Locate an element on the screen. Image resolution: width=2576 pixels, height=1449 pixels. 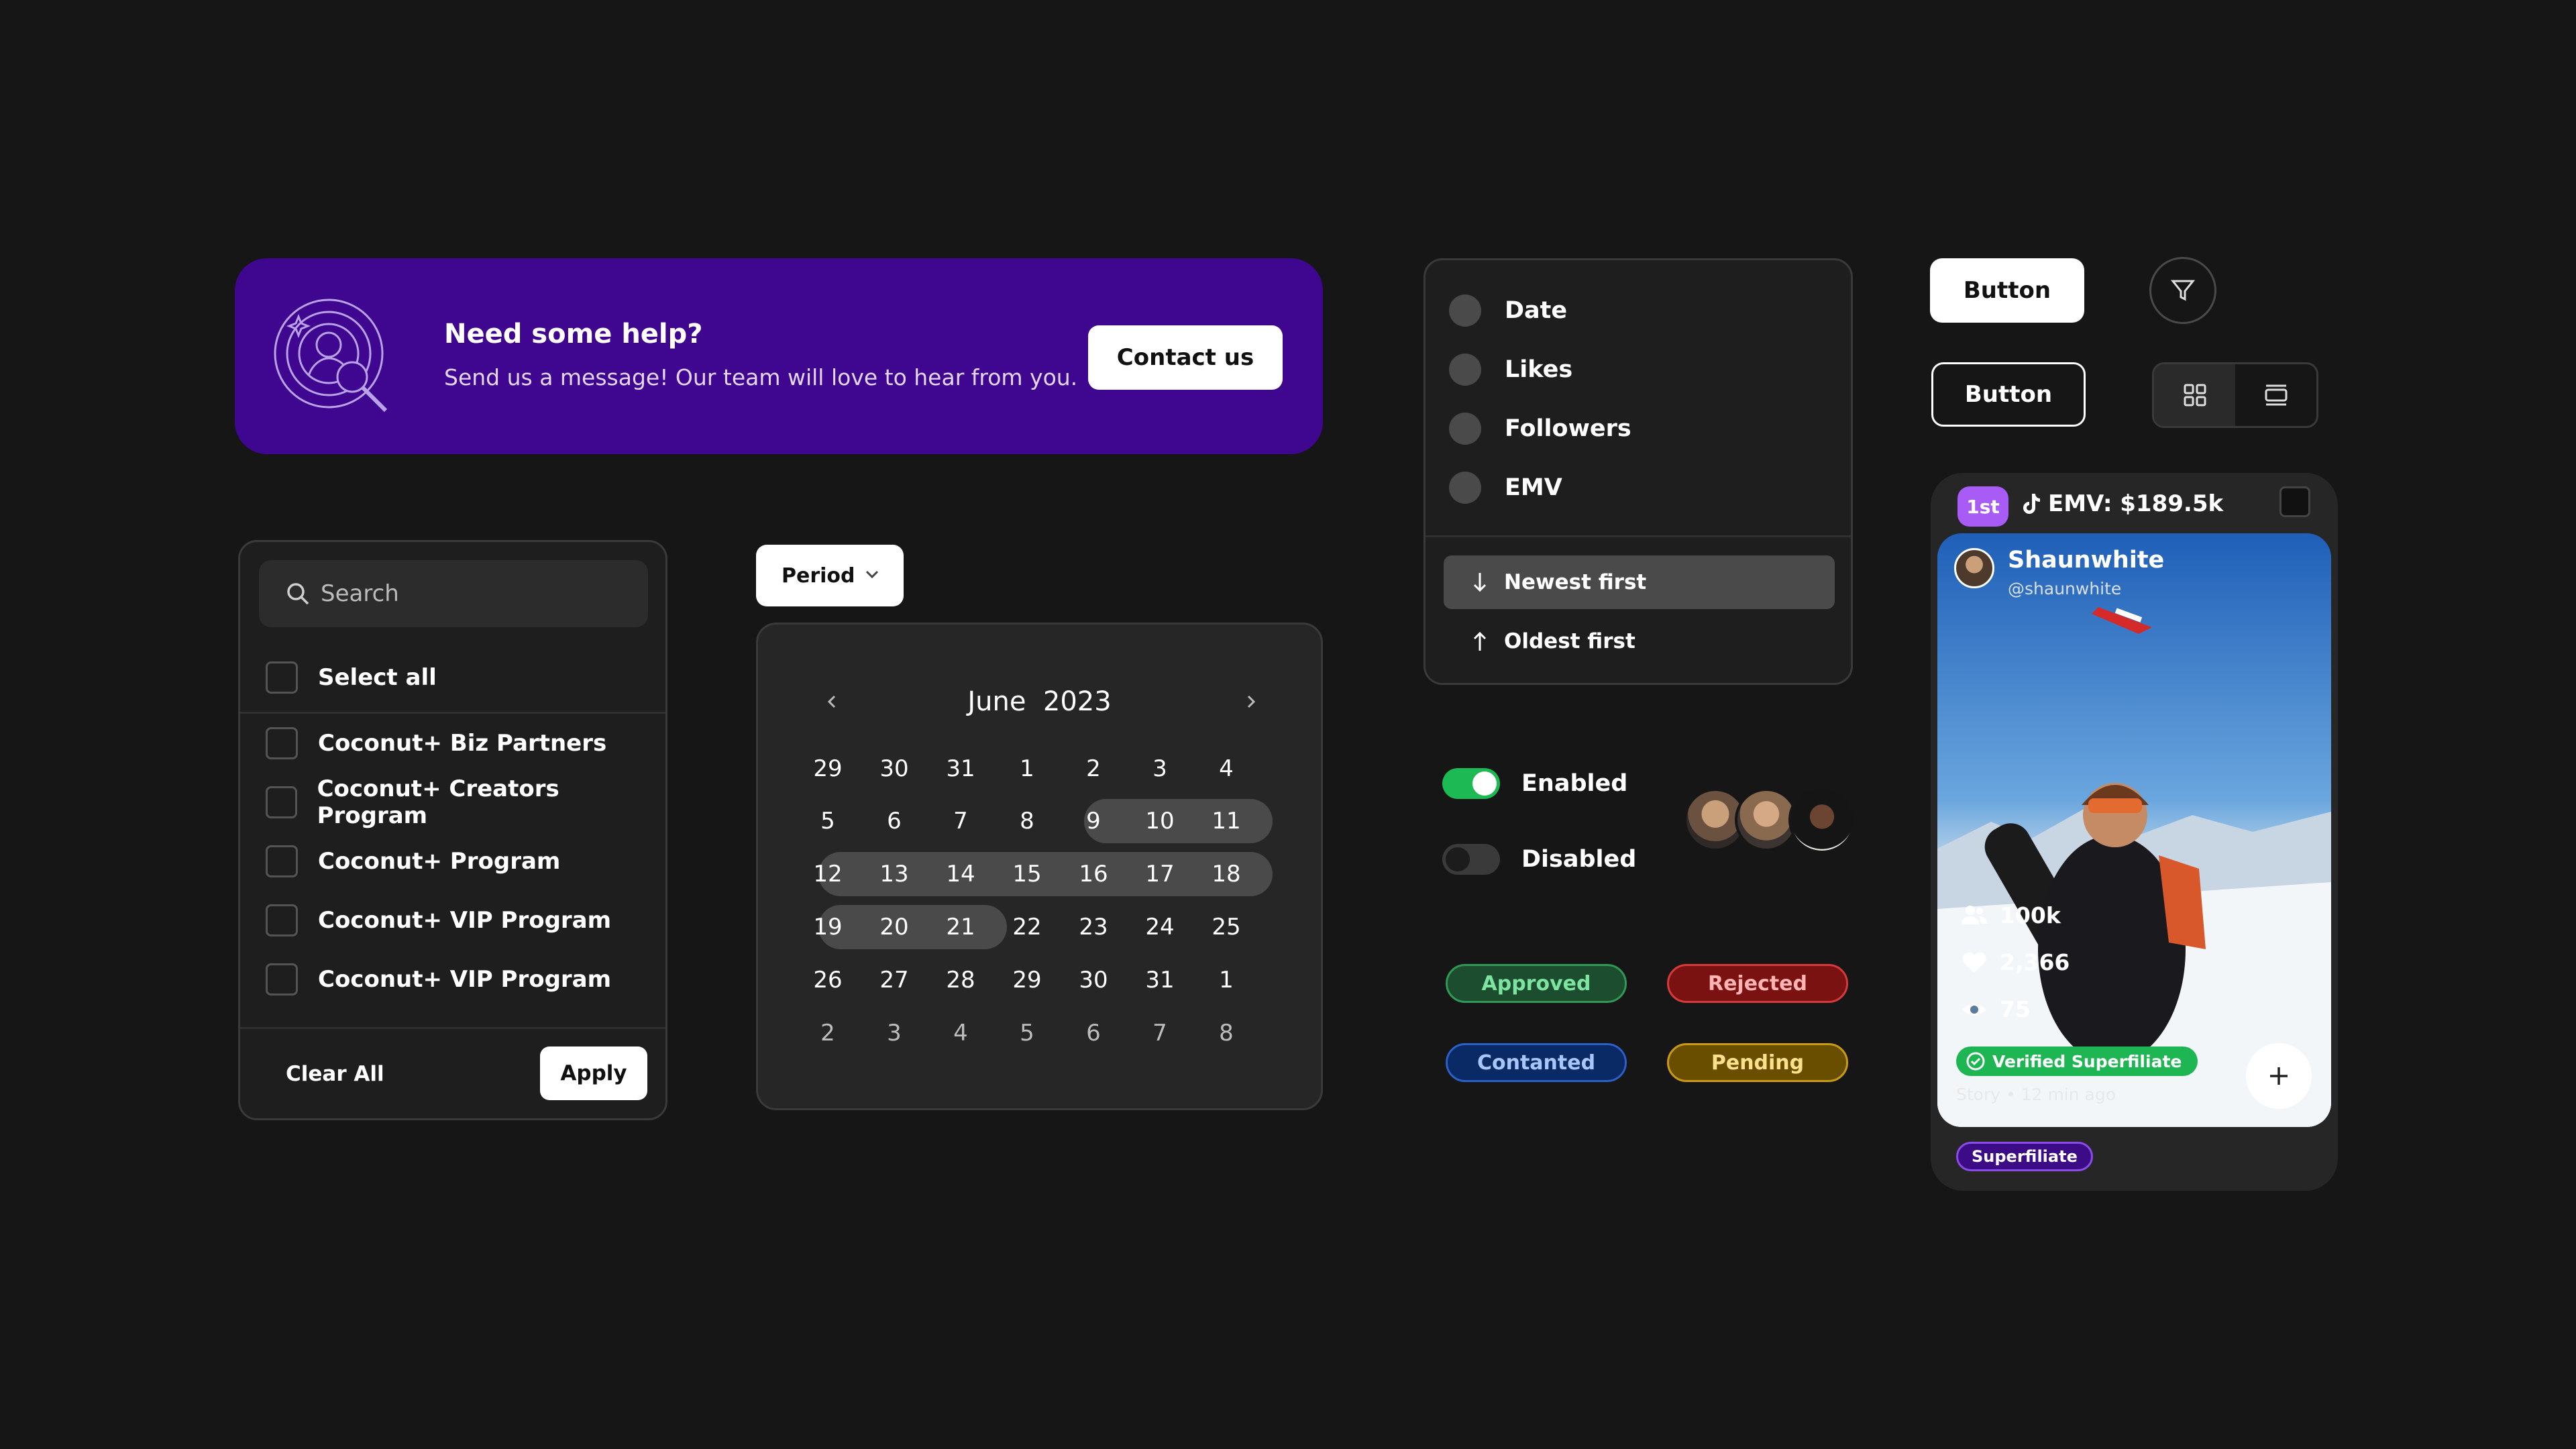
sort-option-emv: EMV is located at coordinates (1505, 488).